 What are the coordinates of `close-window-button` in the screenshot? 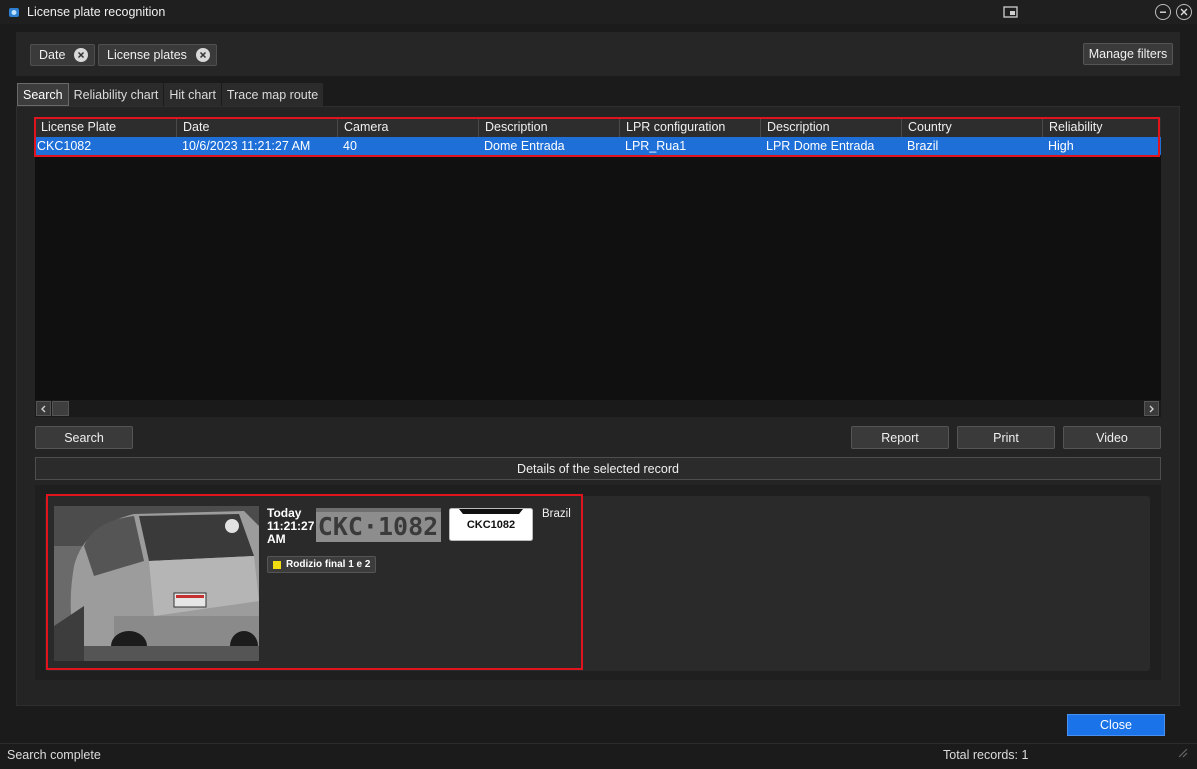 It's located at (1184, 12).